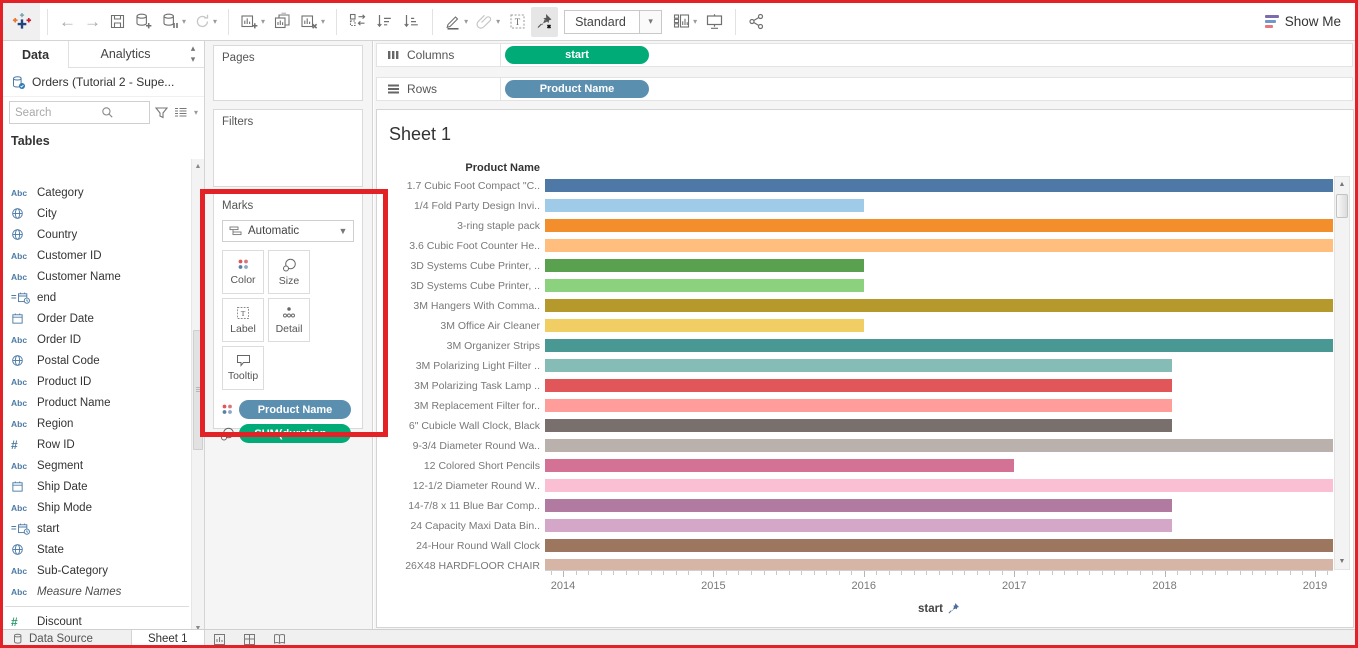 This screenshot has height=648, width=1358. I want to click on marks-pill-product-name: Product Name, so click(295, 409).